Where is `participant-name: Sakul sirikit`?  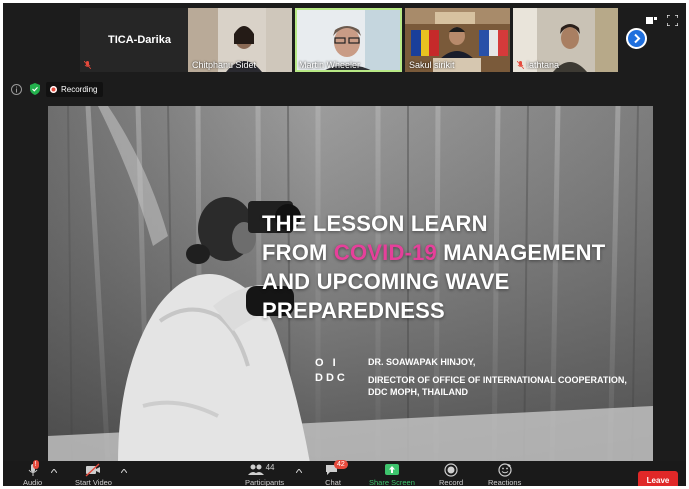
participant-name: Sakul sirikit is located at coordinates (432, 65).